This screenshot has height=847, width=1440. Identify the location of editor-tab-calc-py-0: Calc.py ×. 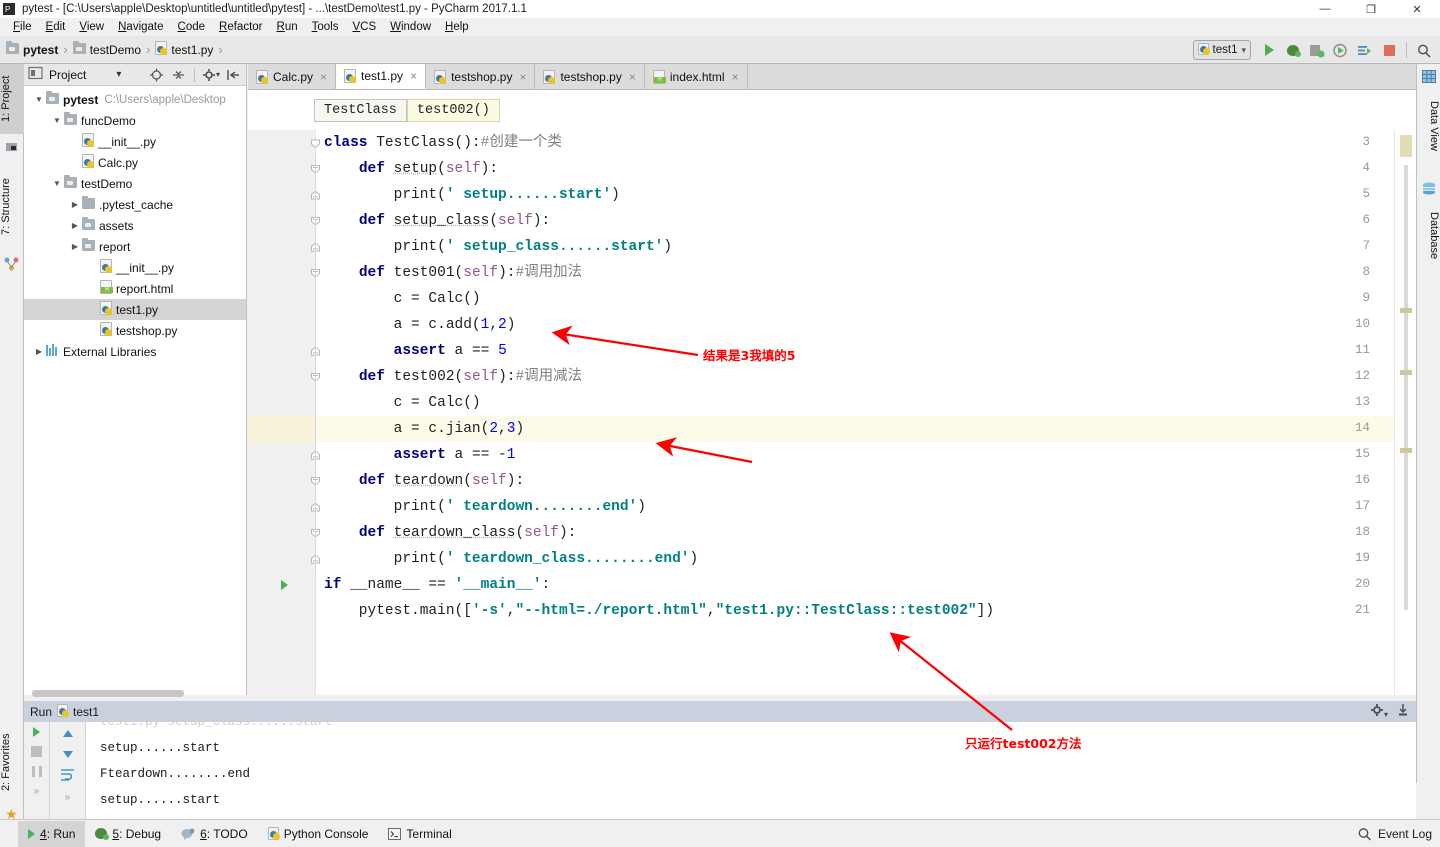
(292, 76).